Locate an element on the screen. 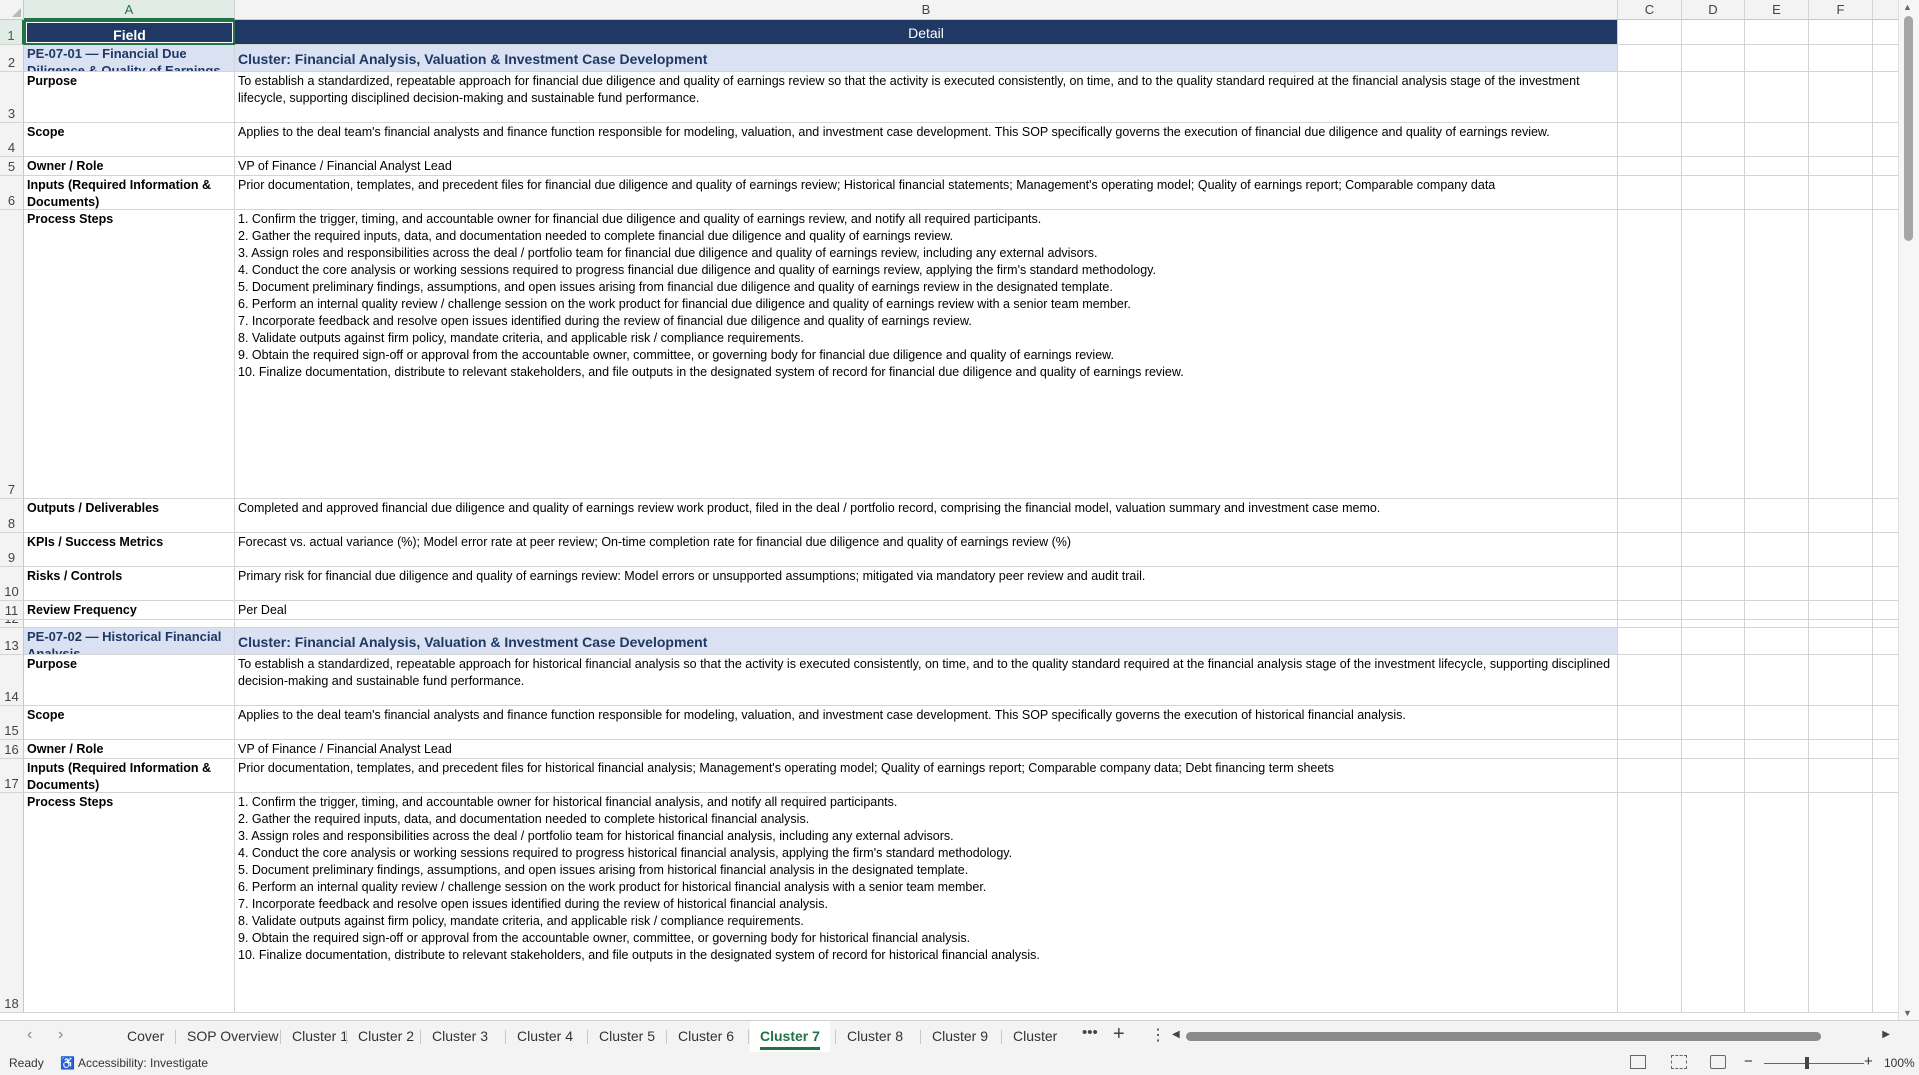  column-header-c: C is located at coordinates (1650, 10).